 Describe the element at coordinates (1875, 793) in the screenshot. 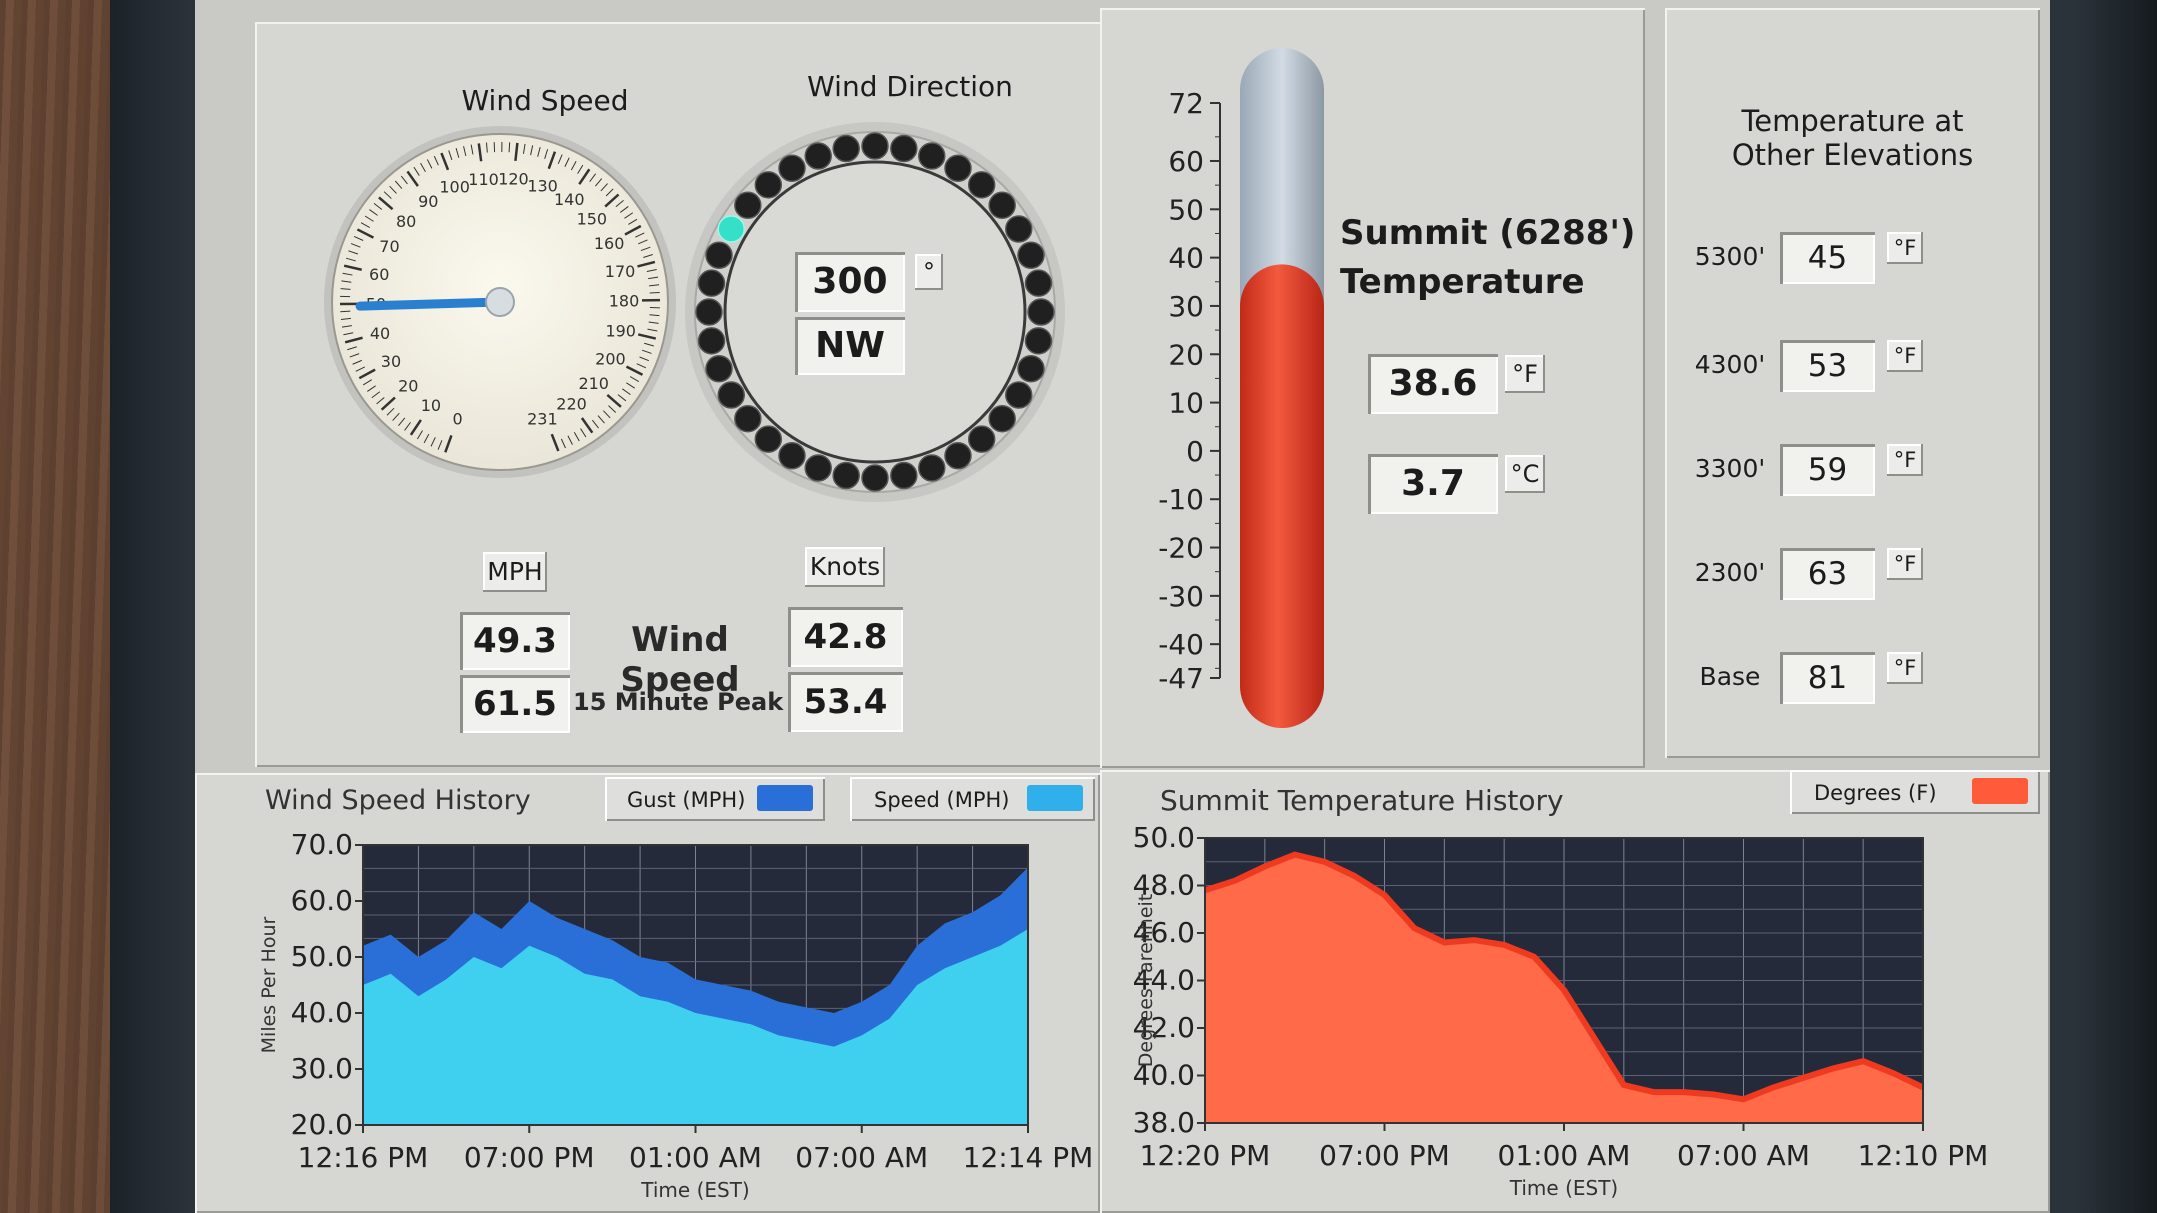

I see `legend-degrees-label: Degrees (F)` at that location.